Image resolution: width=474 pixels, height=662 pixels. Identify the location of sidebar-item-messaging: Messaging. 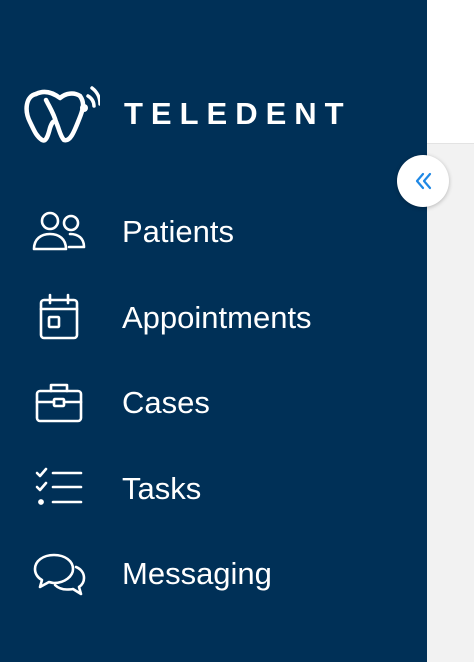
(213, 574).